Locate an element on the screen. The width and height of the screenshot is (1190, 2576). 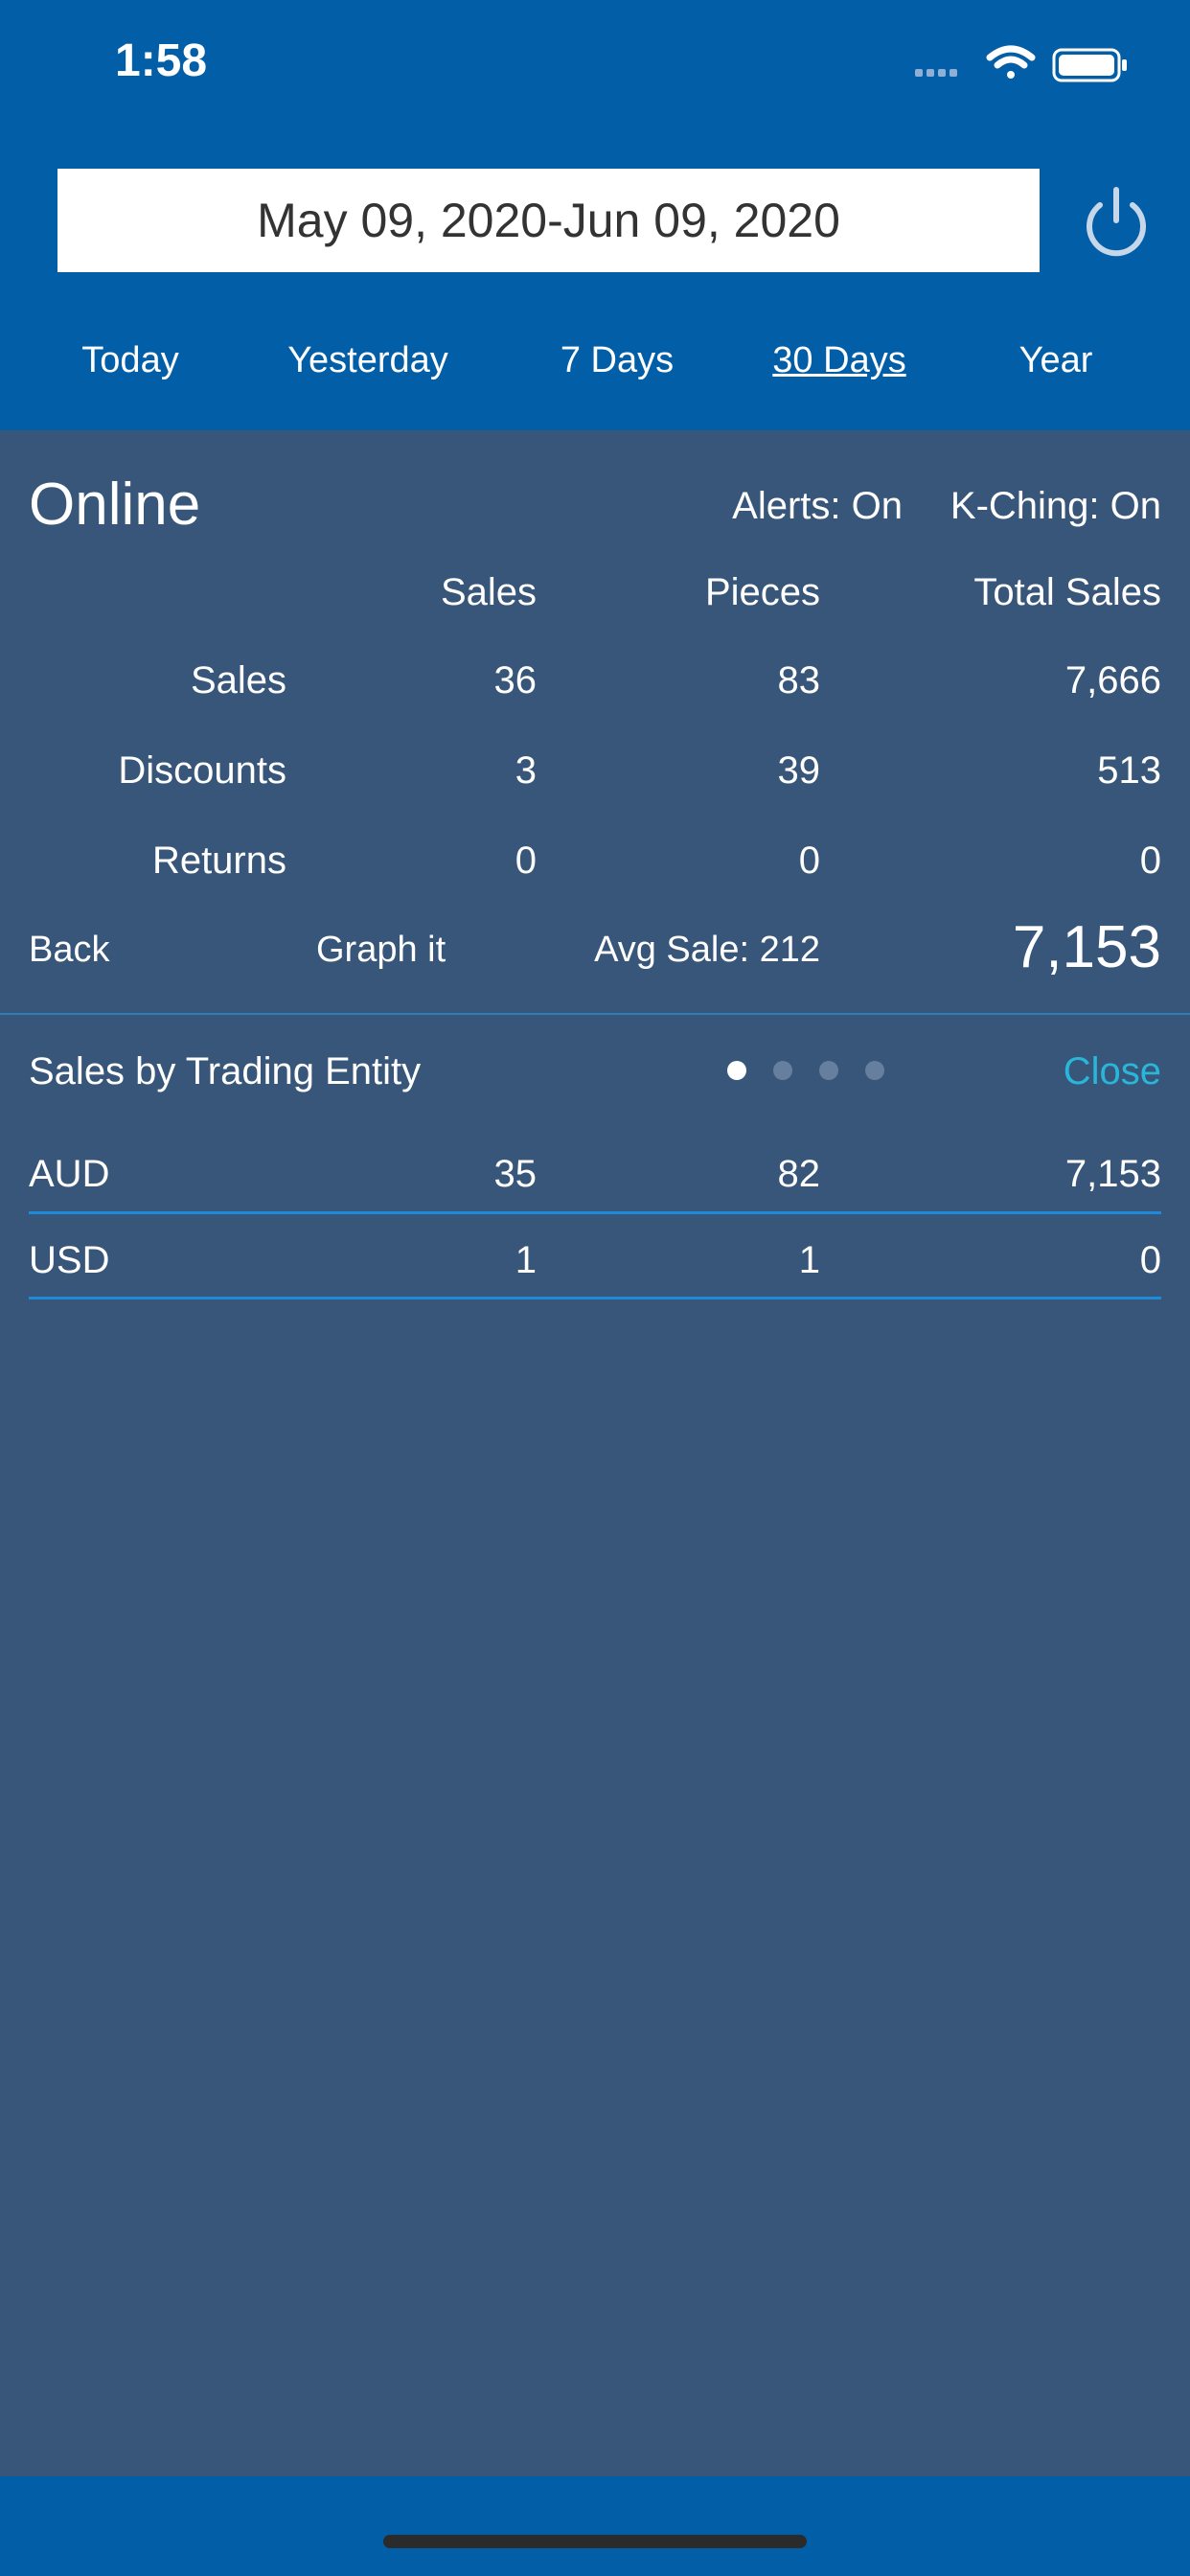
row-pieces: 0 is located at coordinates (809, 861).